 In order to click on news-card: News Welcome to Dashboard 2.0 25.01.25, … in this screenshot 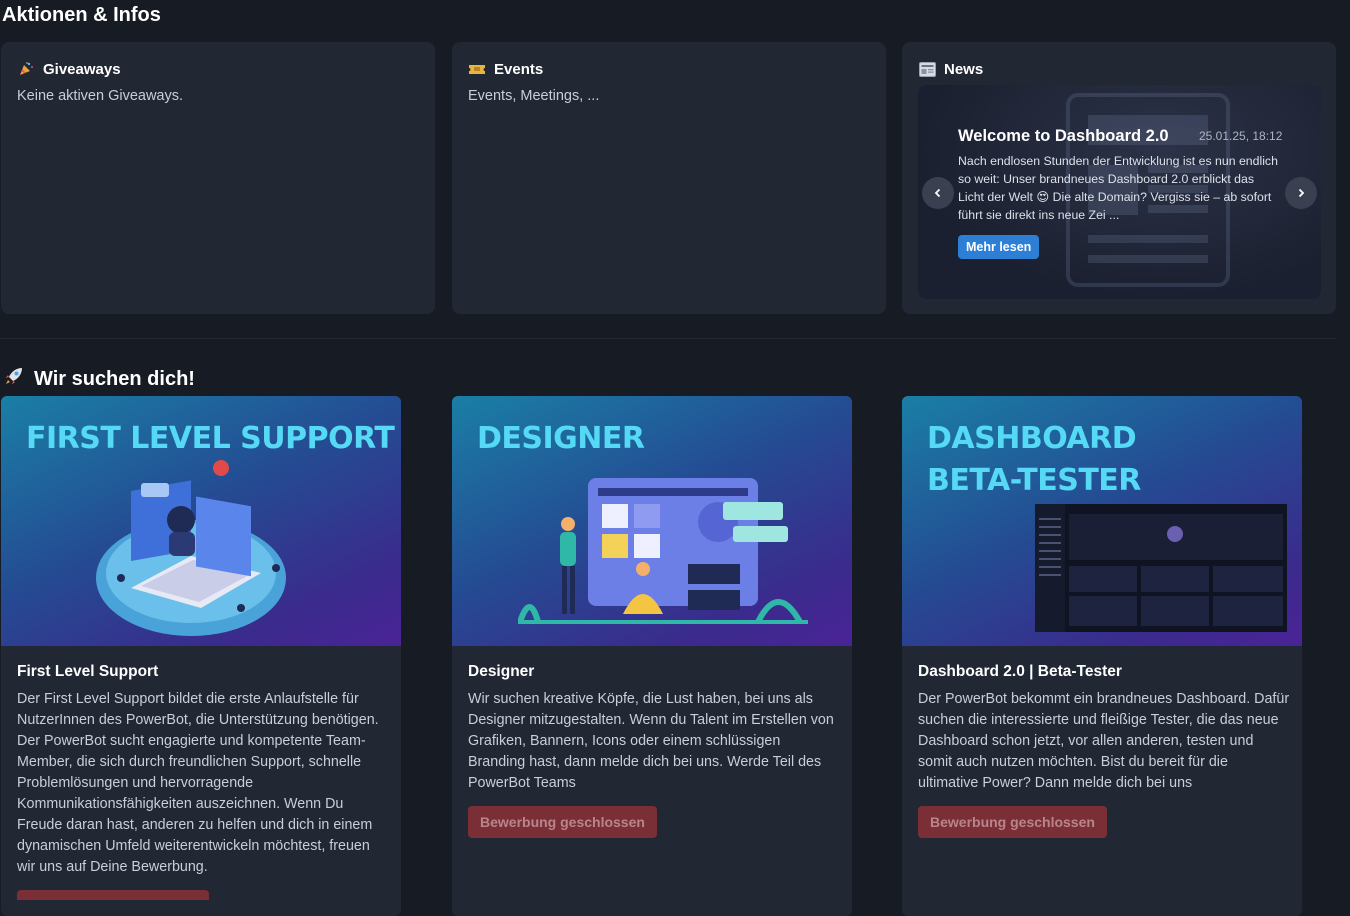, I will do `click(1119, 178)`.